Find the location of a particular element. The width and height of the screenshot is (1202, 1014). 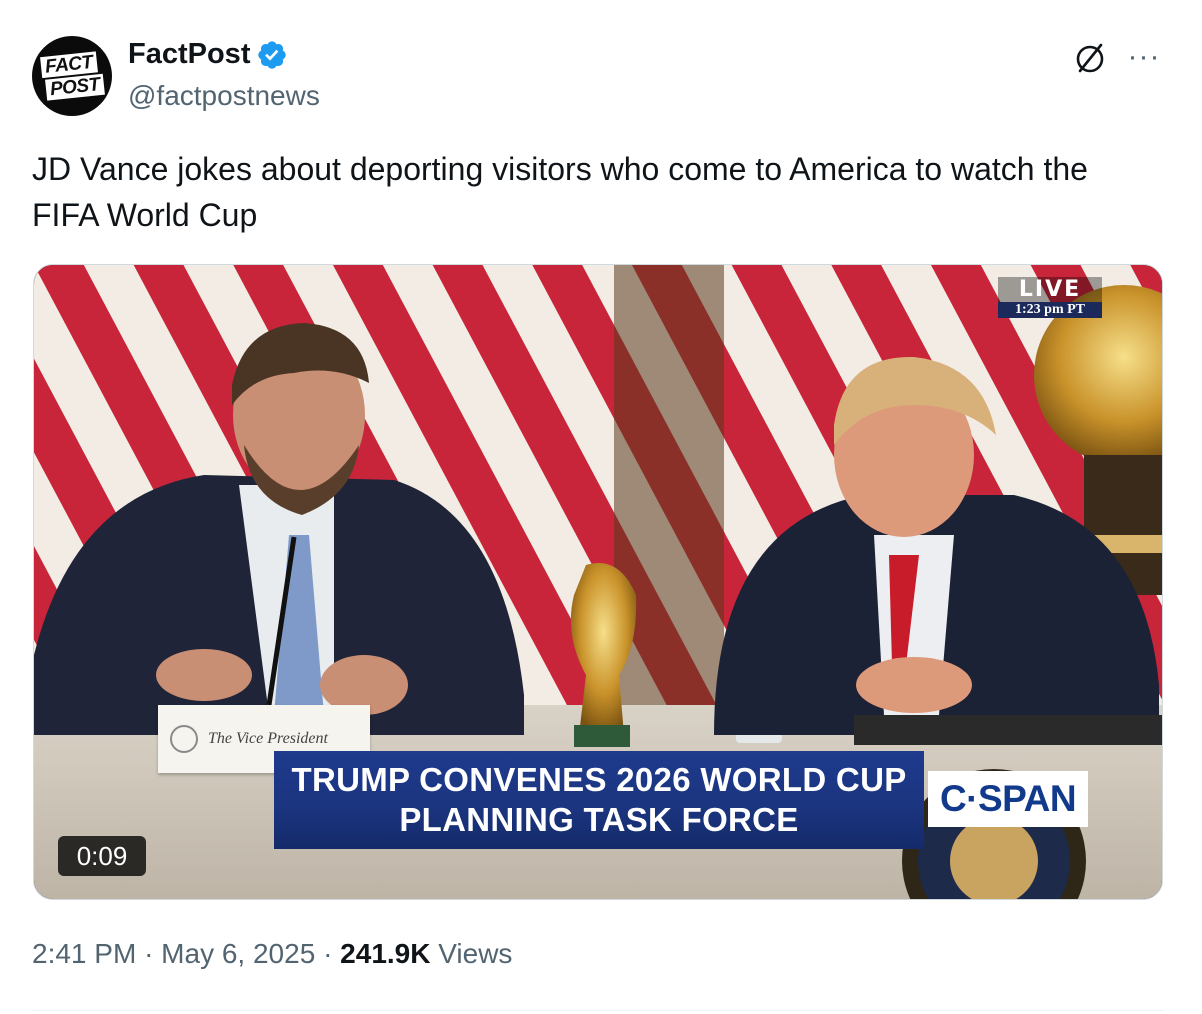

verified-badge-icon is located at coordinates (272, 54).